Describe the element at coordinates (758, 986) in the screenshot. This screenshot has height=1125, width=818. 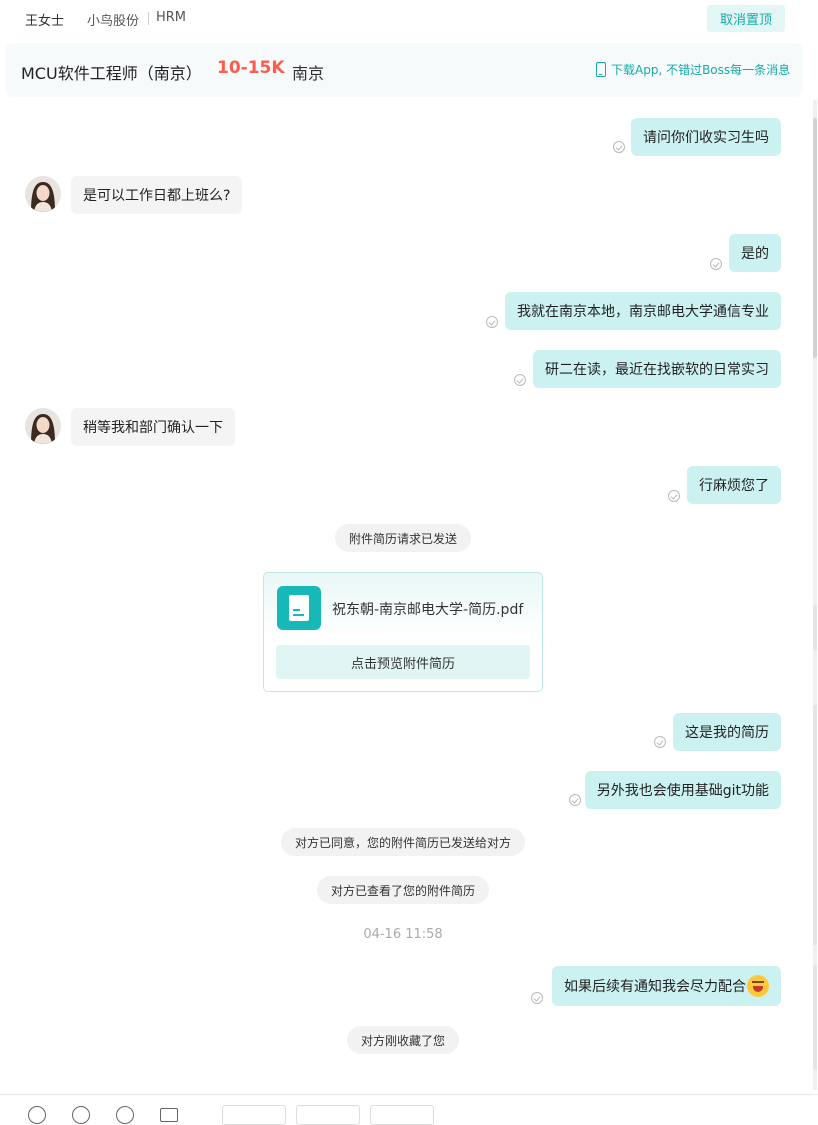
I see `grinning-face-emoji-icon` at that location.